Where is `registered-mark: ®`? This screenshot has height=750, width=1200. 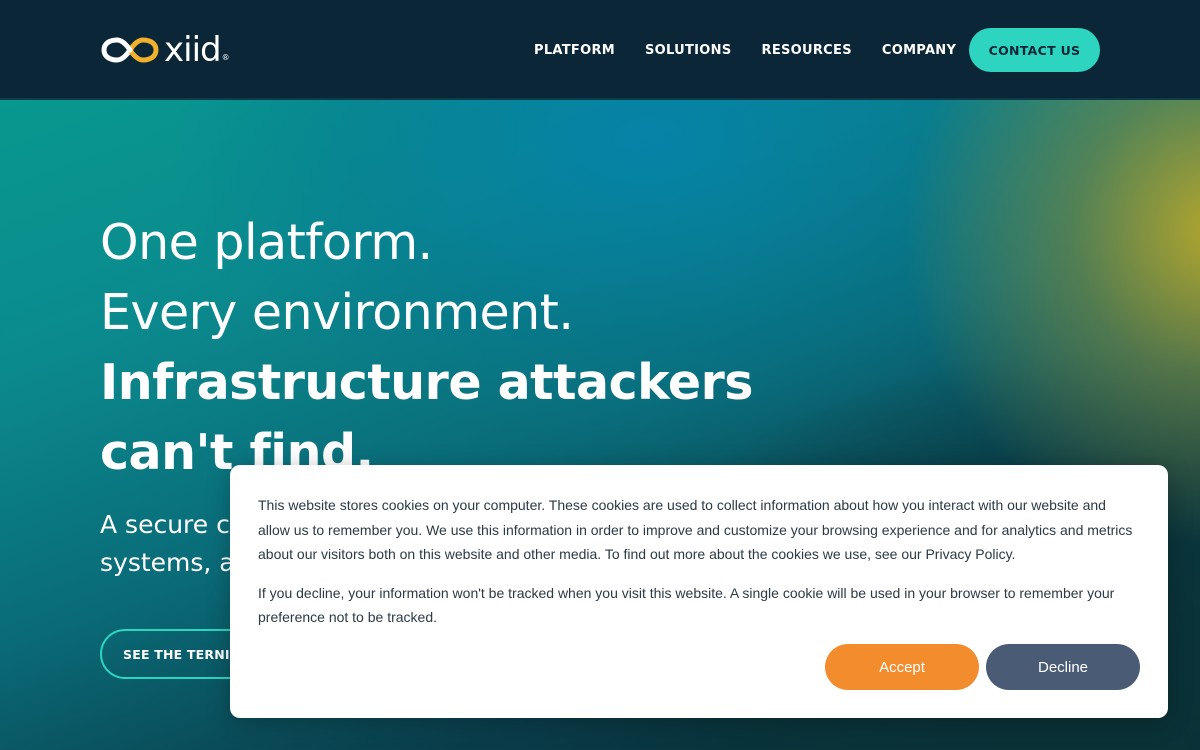
registered-mark: ® is located at coordinates (225, 57).